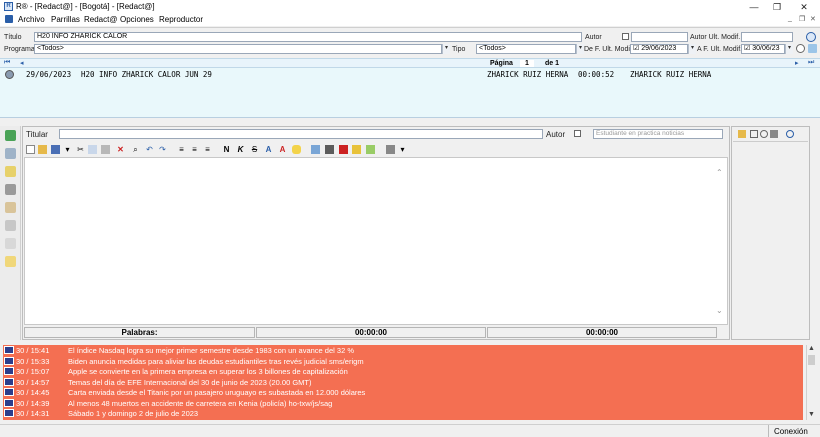  I want to click on clock-icon, so click(370, 149).